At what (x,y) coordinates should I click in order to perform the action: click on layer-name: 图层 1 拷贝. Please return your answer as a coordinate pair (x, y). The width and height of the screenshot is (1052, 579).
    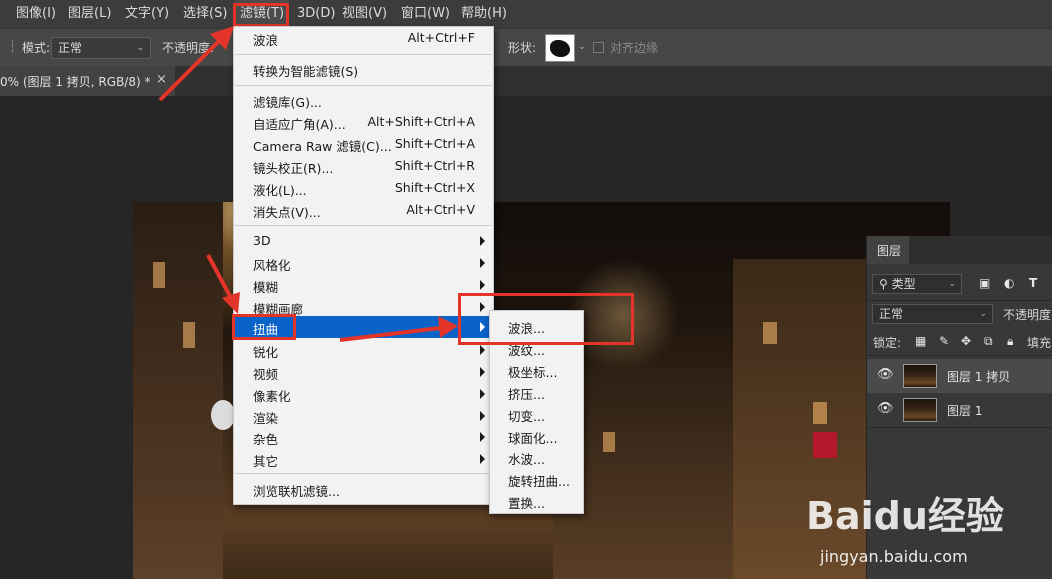
    Looking at the image, I should click on (979, 377).